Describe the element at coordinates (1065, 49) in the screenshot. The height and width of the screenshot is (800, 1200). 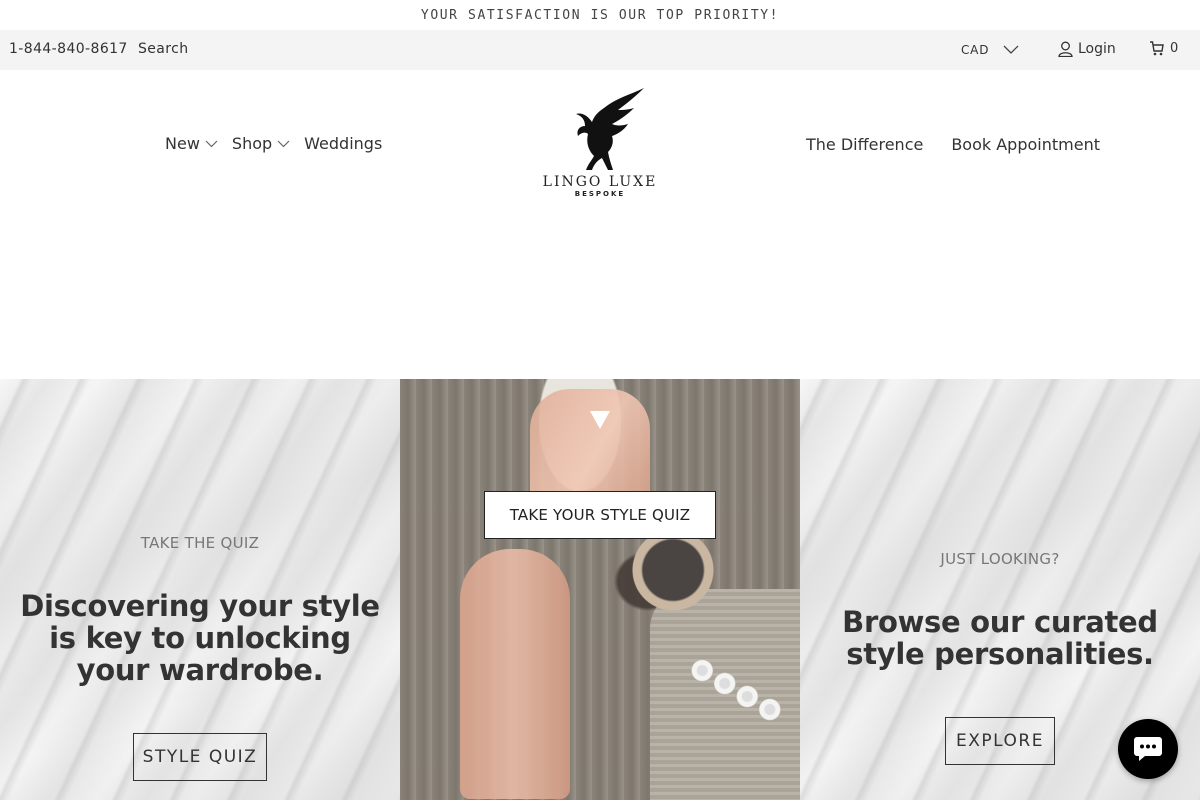
I see `user-icon` at that location.